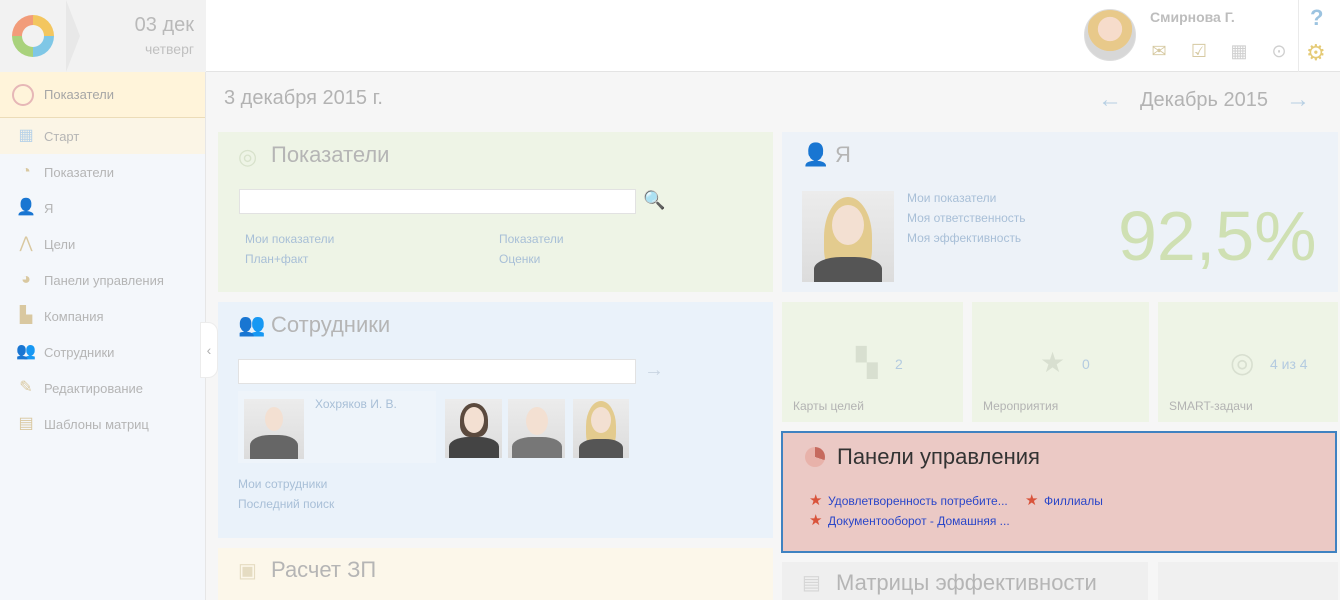  I want to click on sidebar-item-label: Редактирование, so click(94, 388).